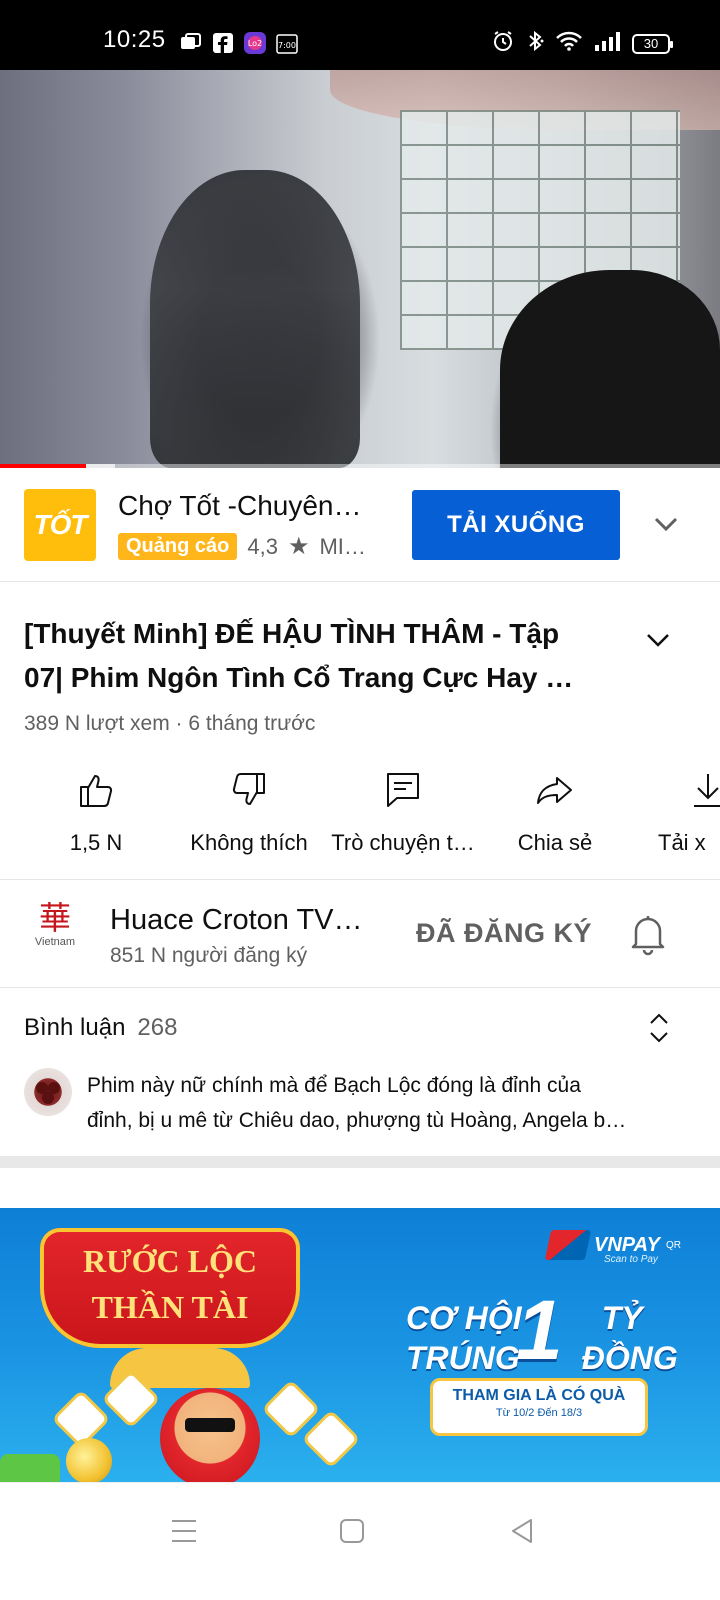  What do you see at coordinates (707, 790) in the screenshot?
I see `download-icon` at bounding box center [707, 790].